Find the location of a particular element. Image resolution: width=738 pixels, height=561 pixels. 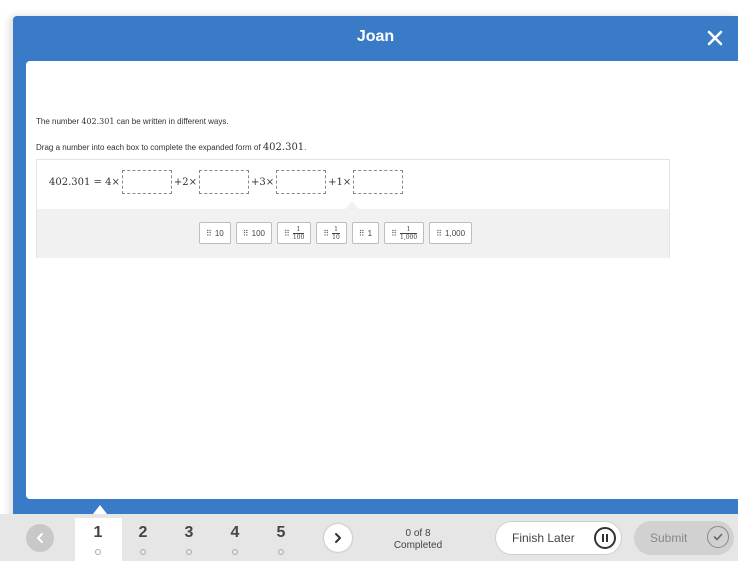

tile-one-hundredth: ⠿ 1 100 is located at coordinates (294, 233).